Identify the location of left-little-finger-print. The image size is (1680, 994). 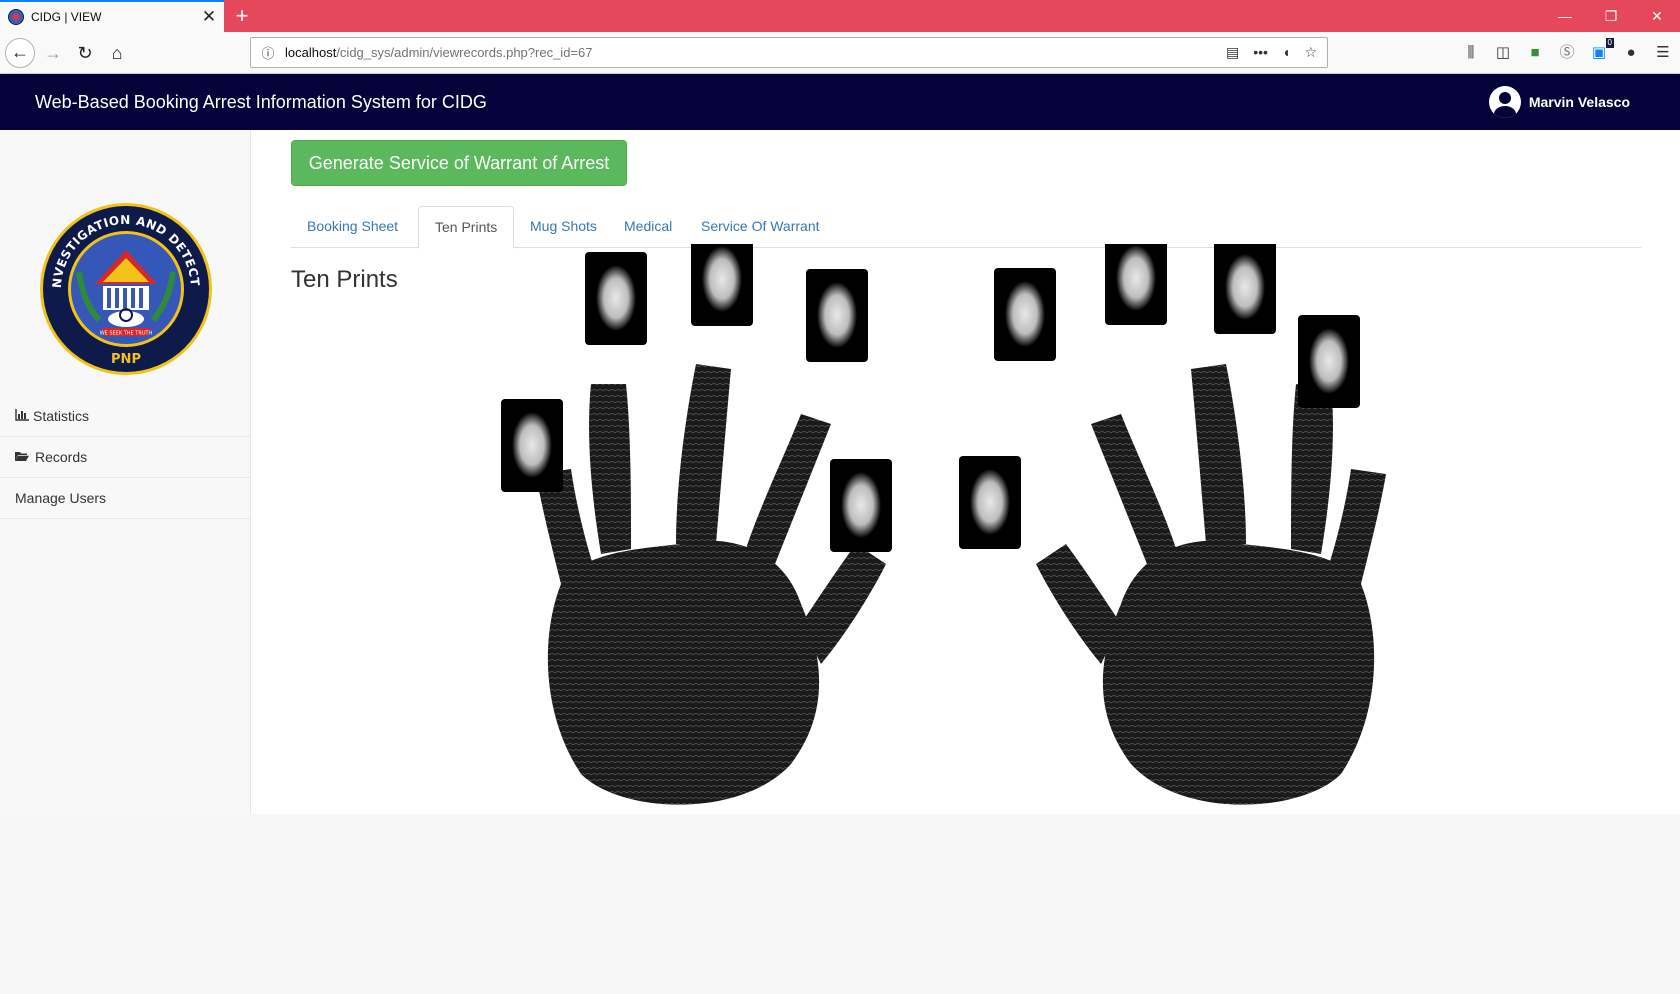
(532, 445).